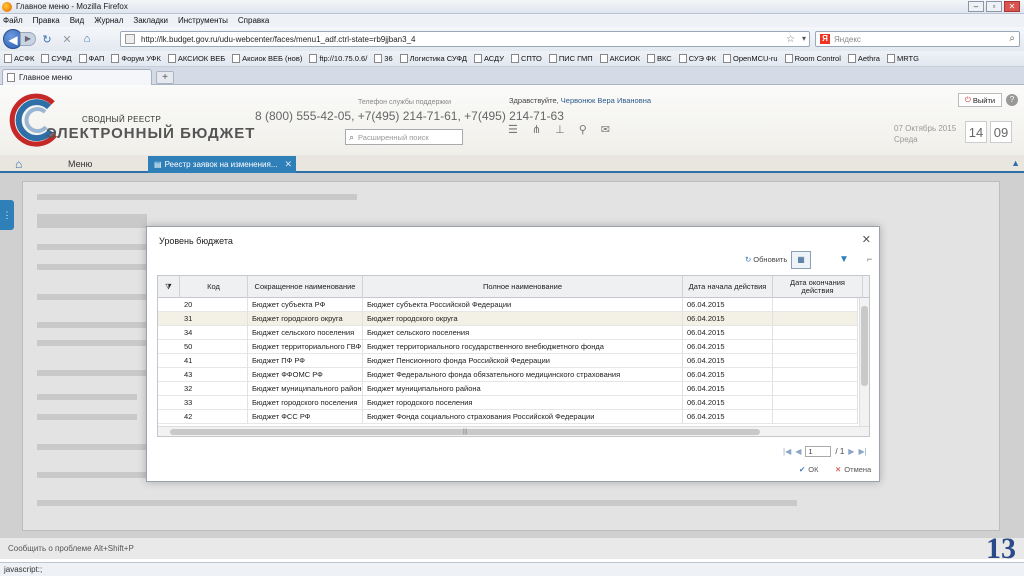 Image resolution: width=1024 pixels, height=576 pixels. Describe the element at coordinates (790, 39) in the screenshot. I see `bookmark-star-icon: ☆` at that location.